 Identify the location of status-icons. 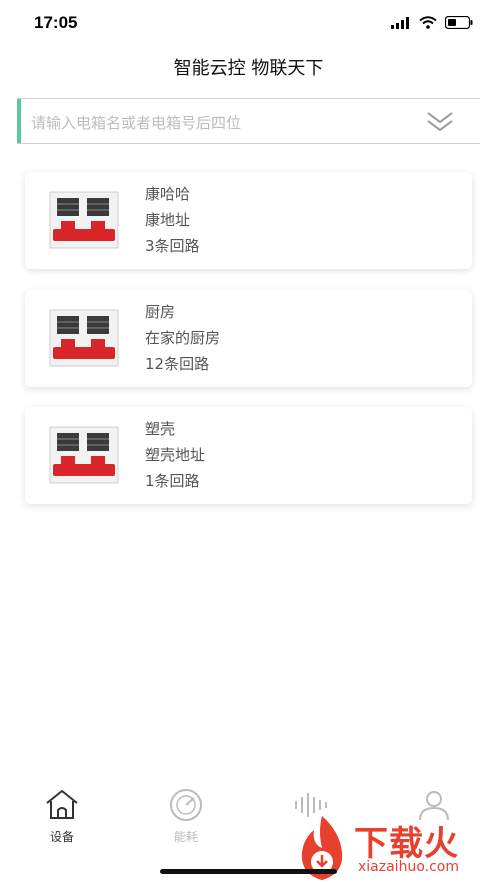
(432, 22).